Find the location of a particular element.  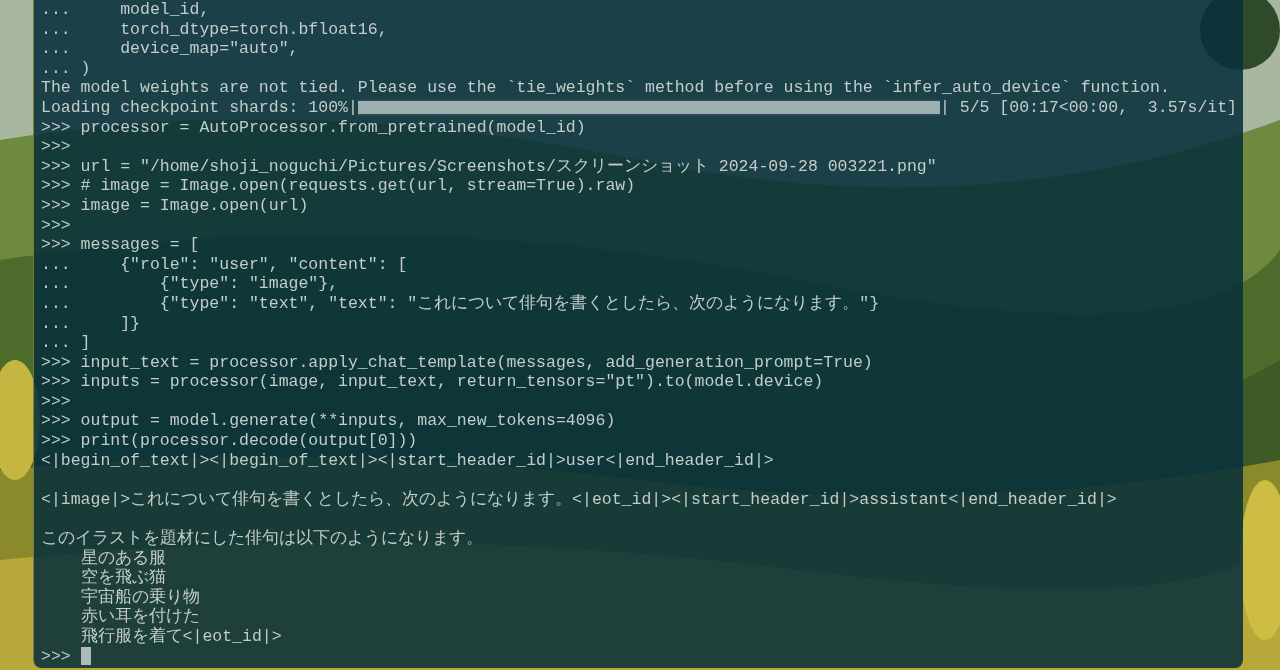

terminal-line: ... ) is located at coordinates (66, 68).